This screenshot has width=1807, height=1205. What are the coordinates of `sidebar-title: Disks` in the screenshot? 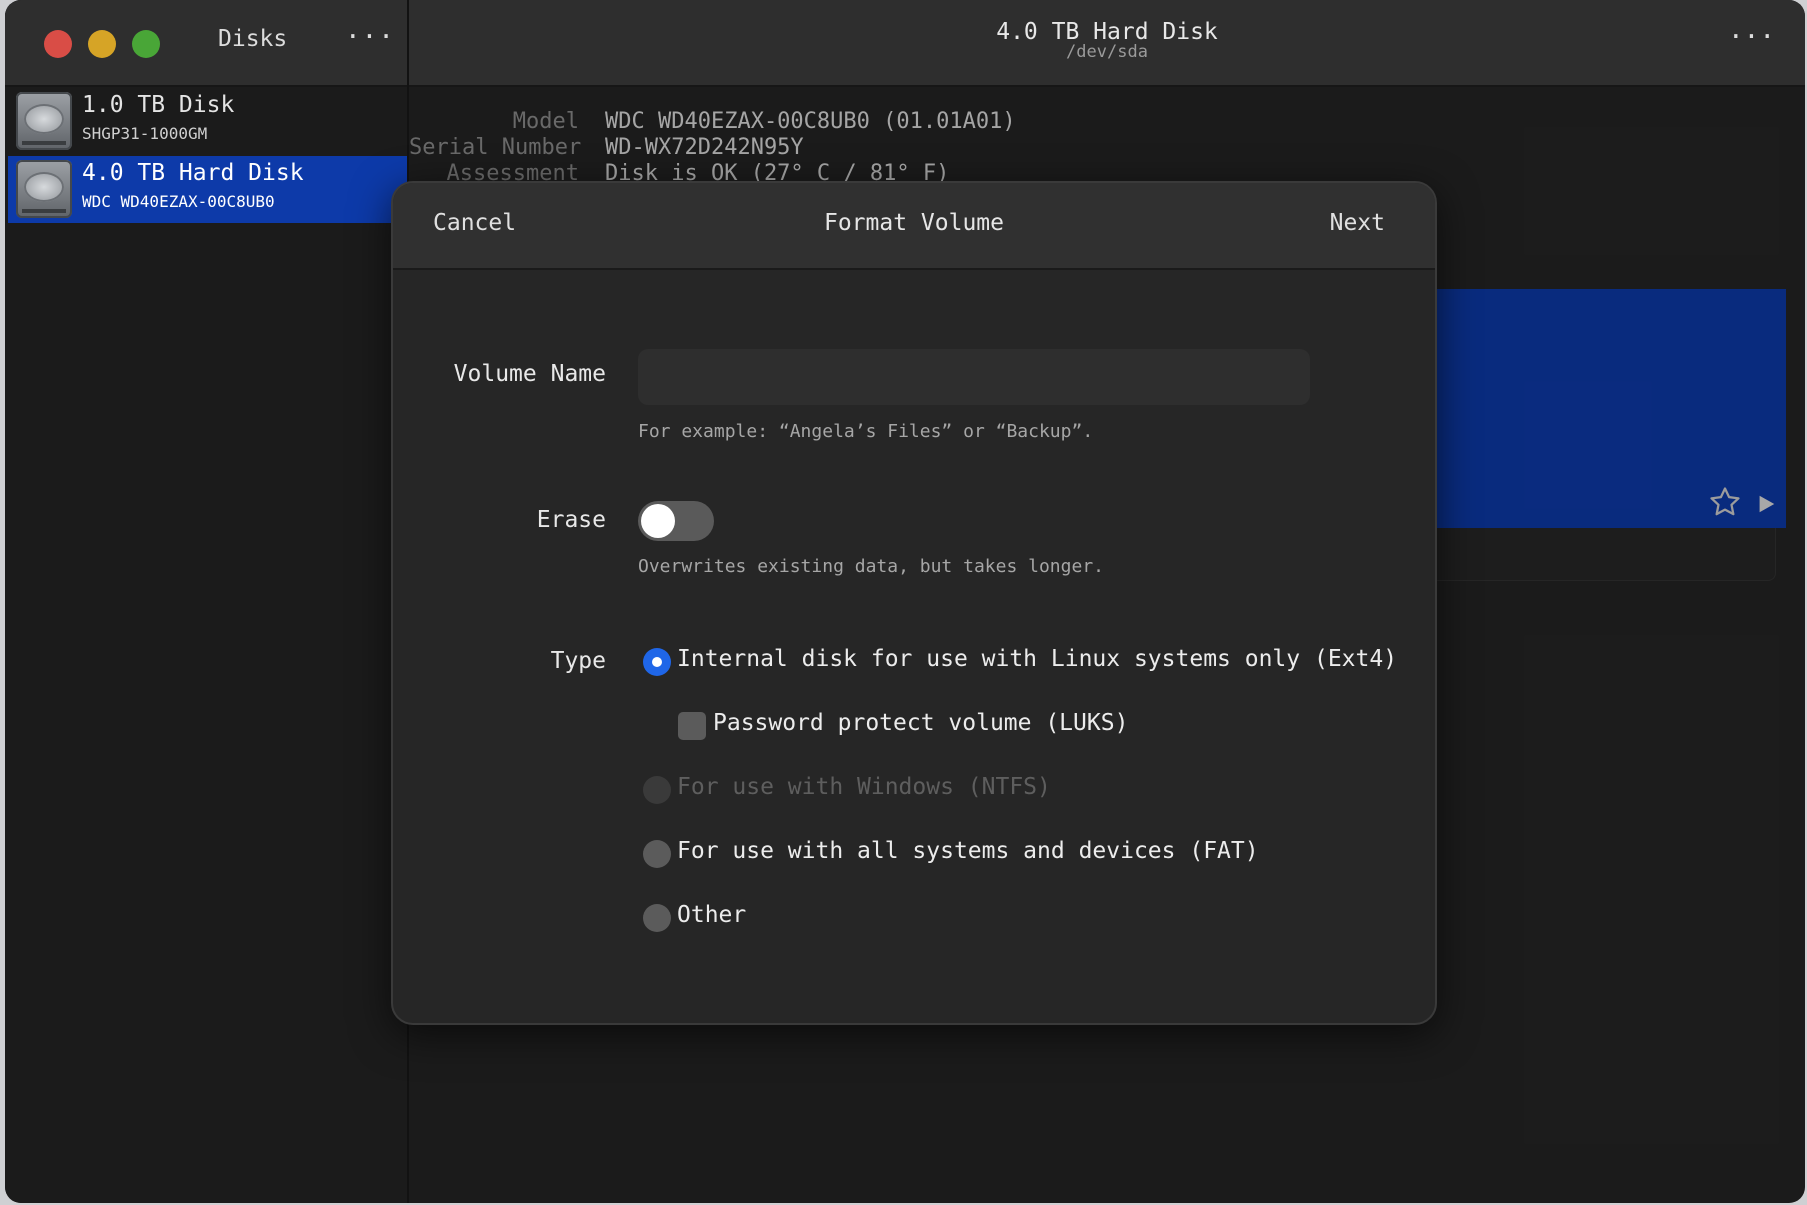 It's located at (253, 39).